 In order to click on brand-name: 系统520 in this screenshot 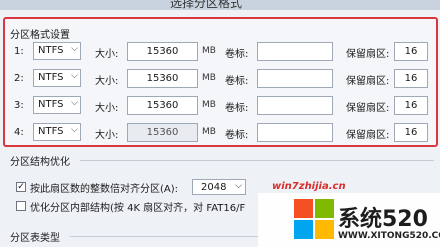, I will do `click(383, 219)`.